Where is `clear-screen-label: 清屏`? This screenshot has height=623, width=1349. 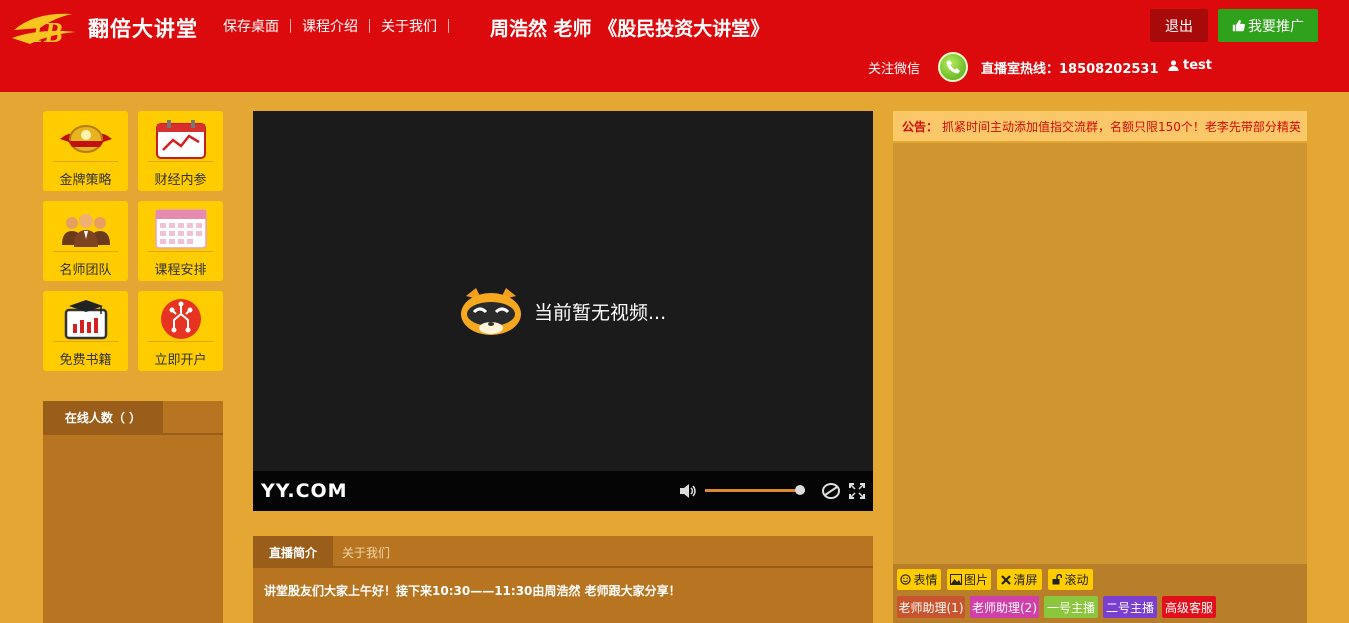
clear-screen-label: 清屏 is located at coordinates (1025, 580).